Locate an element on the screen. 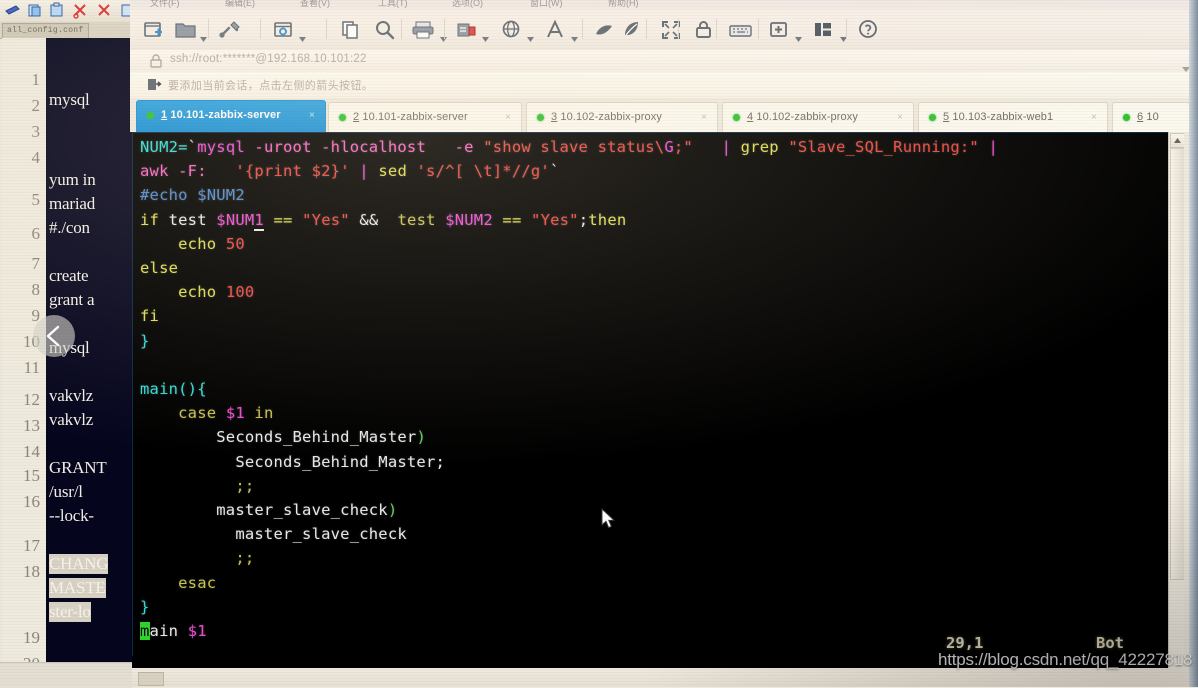 This screenshot has height=688, width=1198. terminal-token: -F: is located at coordinates (197, 171).